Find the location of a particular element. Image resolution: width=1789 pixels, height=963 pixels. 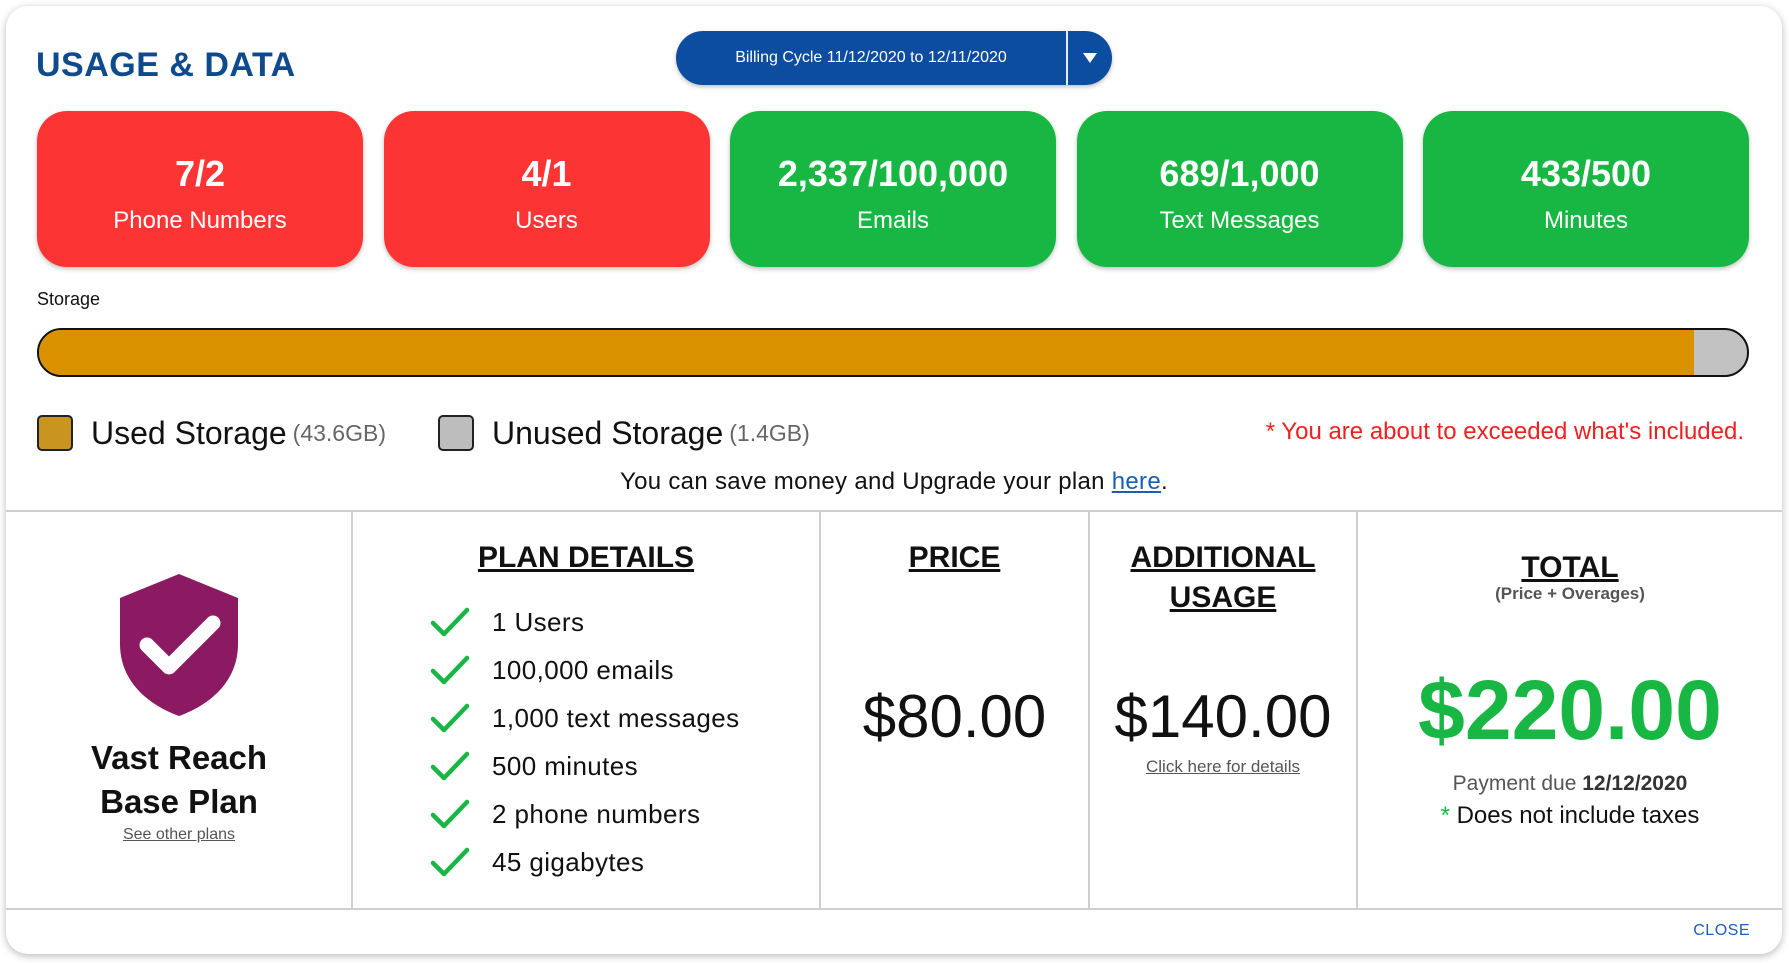

dropdown-divider is located at coordinates (1067, 58).